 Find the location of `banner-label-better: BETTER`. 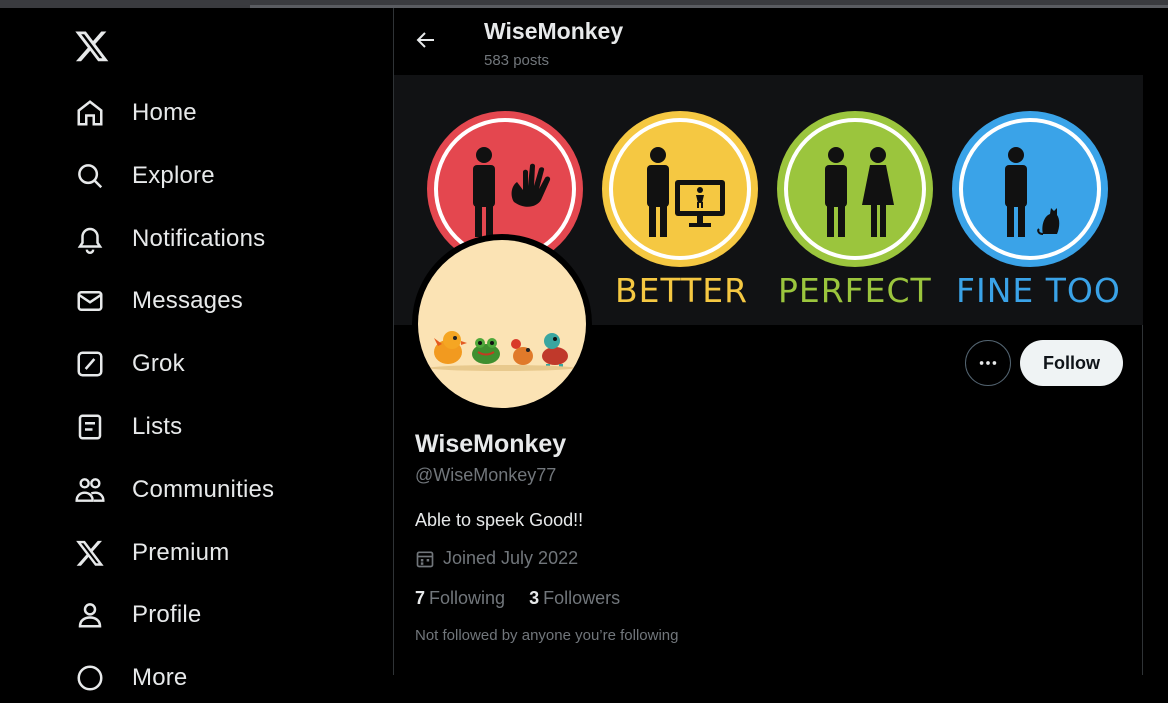

banner-label-better: BETTER is located at coordinates (682, 290).